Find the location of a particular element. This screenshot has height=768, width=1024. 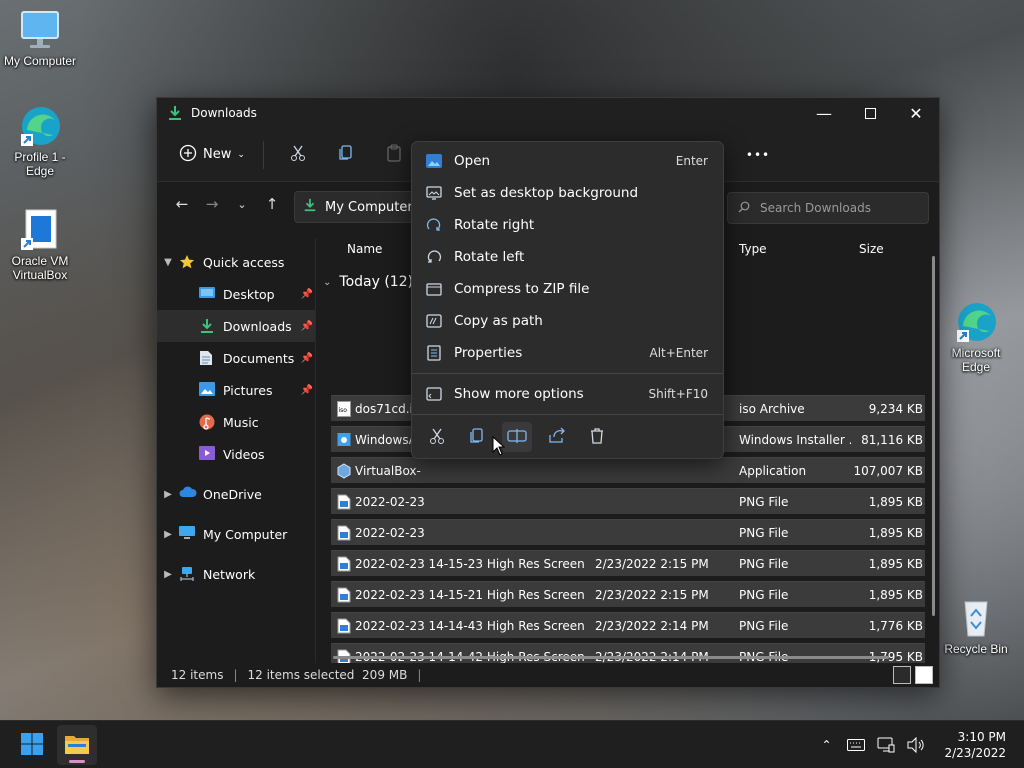

menu-item-show-more-options: Show more options Shift+F10 is located at coordinates (567, 394).